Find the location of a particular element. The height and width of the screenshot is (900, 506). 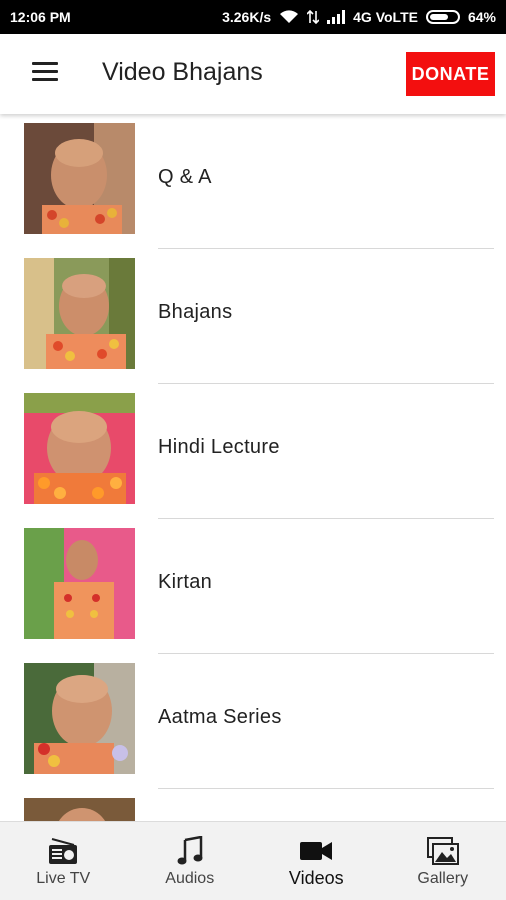

list-item-label: Hindi Lecture is located at coordinates (219, 447).